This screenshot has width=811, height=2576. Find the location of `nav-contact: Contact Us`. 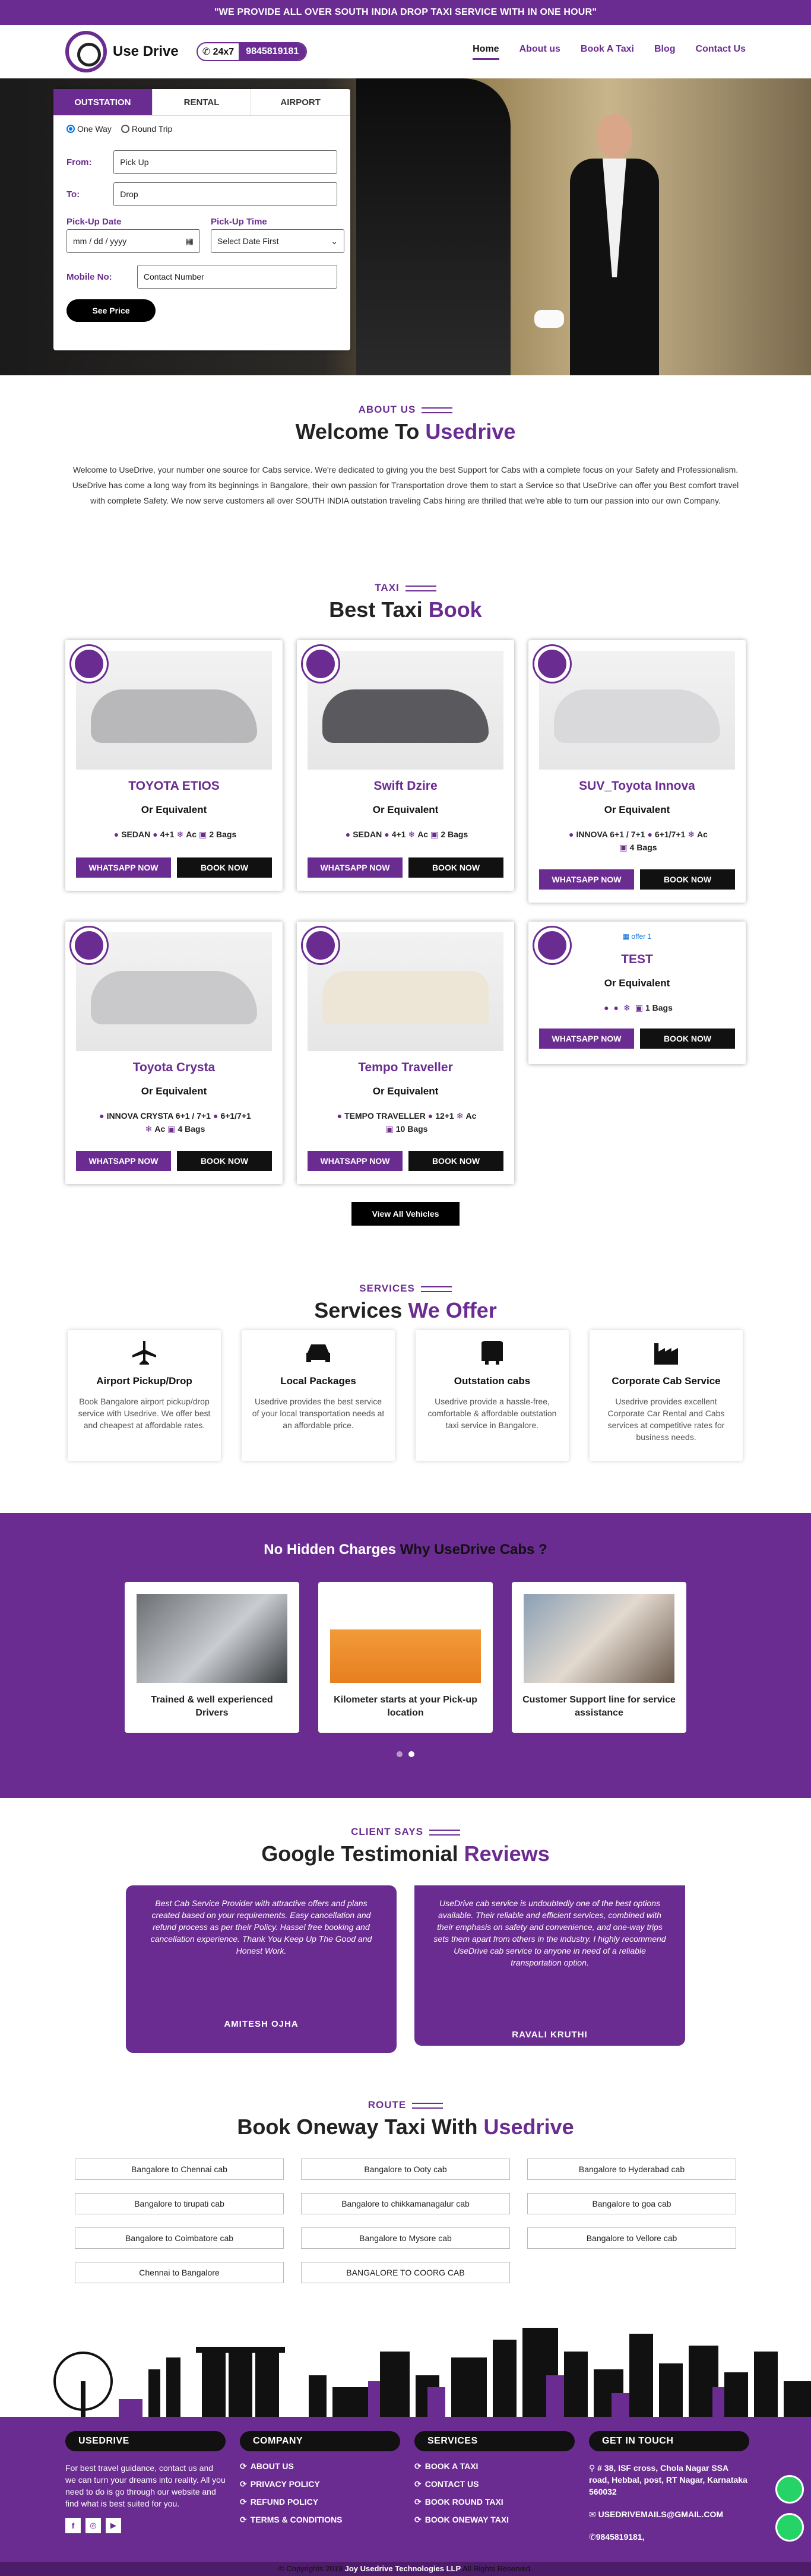

nav-contact: Contact Us is located at coordinates (721, 52).